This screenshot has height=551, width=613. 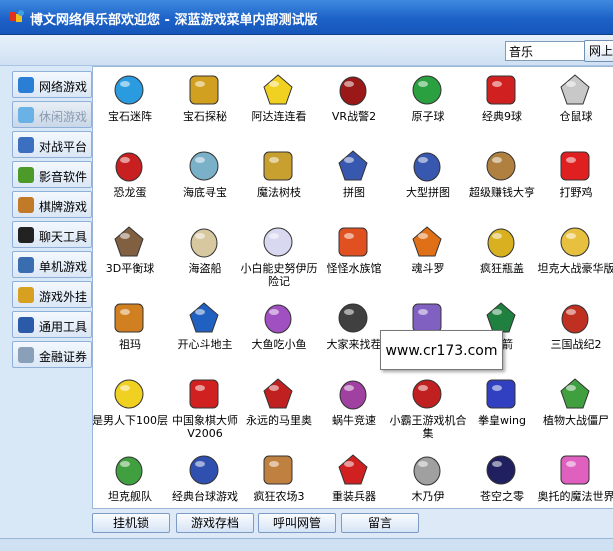 I want to click on sidebar-item: 通用工具, so click(x=52, y=324).